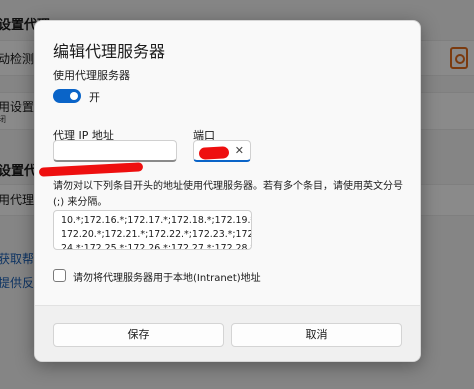 The width and height of the screenshot is (474, 389). Describe the element at coordinates (59, 275) in the screenshot. I see `local-address-checkbox` at that location.